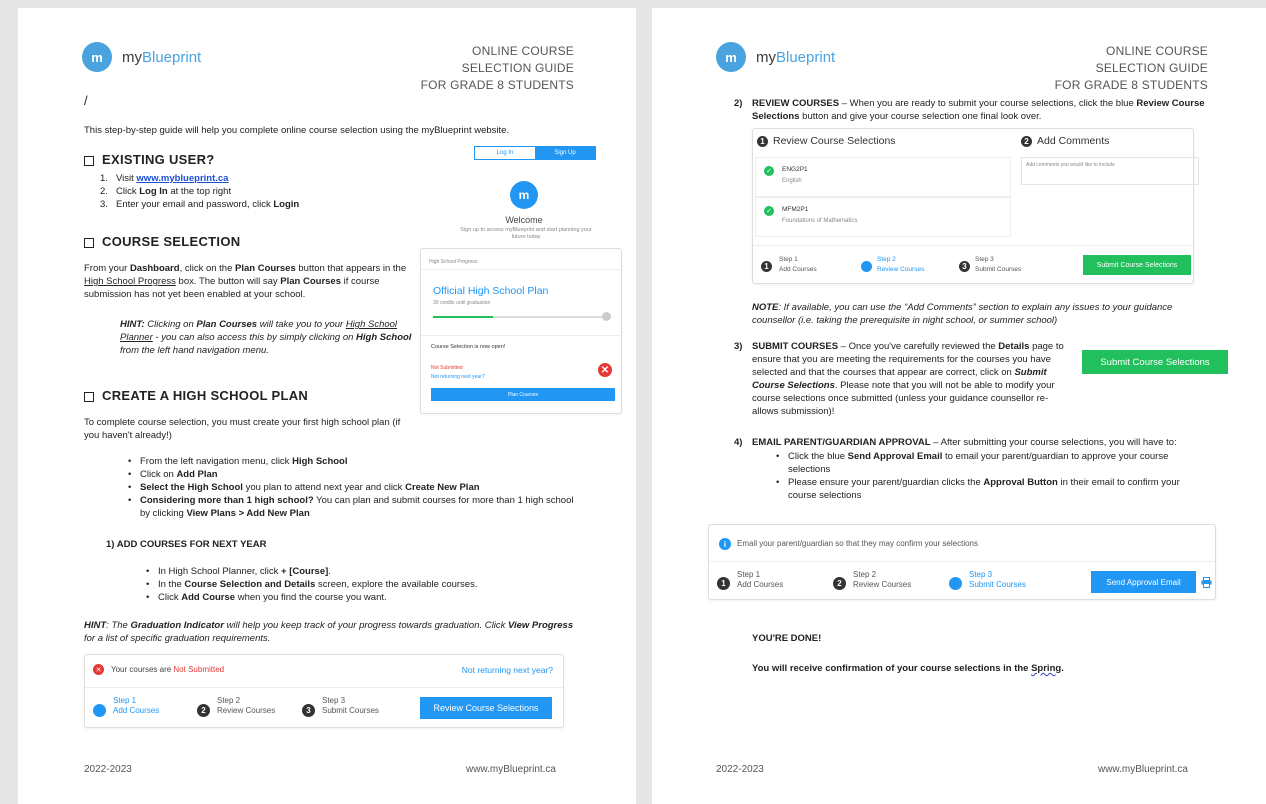 The height and width of the screenshot is (804, 1266). What do you see at coordinates (468, 347) in the screenshot?
I see `course-selection-open: Course Selection is now open!` at bounding box center [468, 347].